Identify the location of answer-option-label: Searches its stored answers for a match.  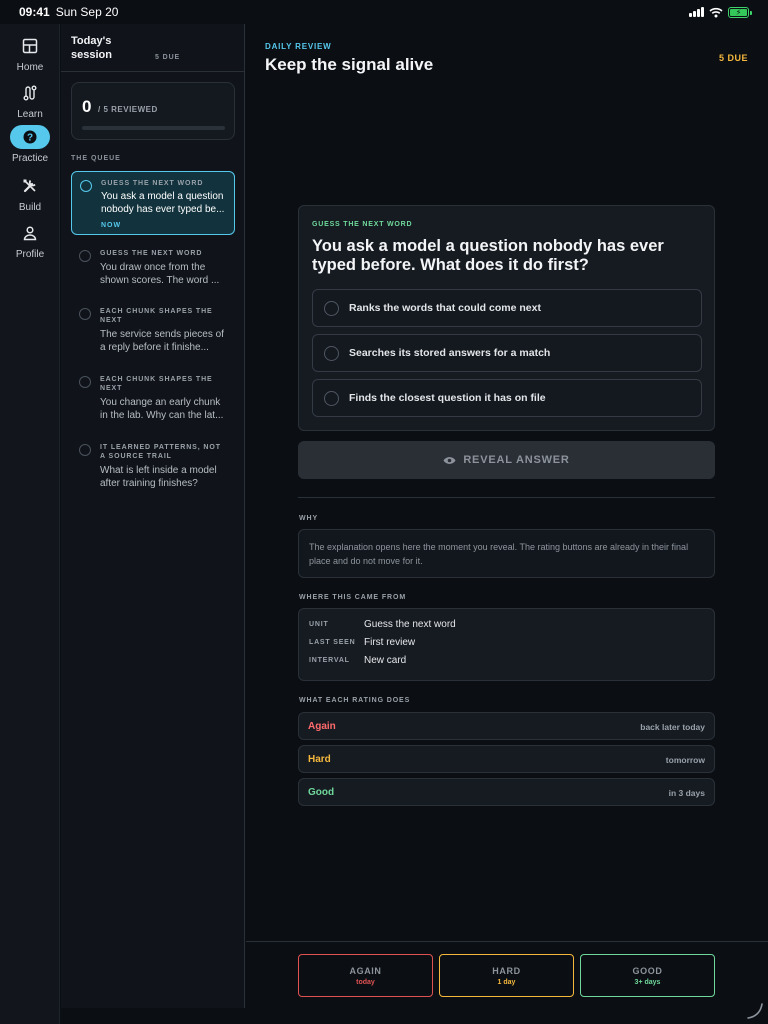
(450, 353).